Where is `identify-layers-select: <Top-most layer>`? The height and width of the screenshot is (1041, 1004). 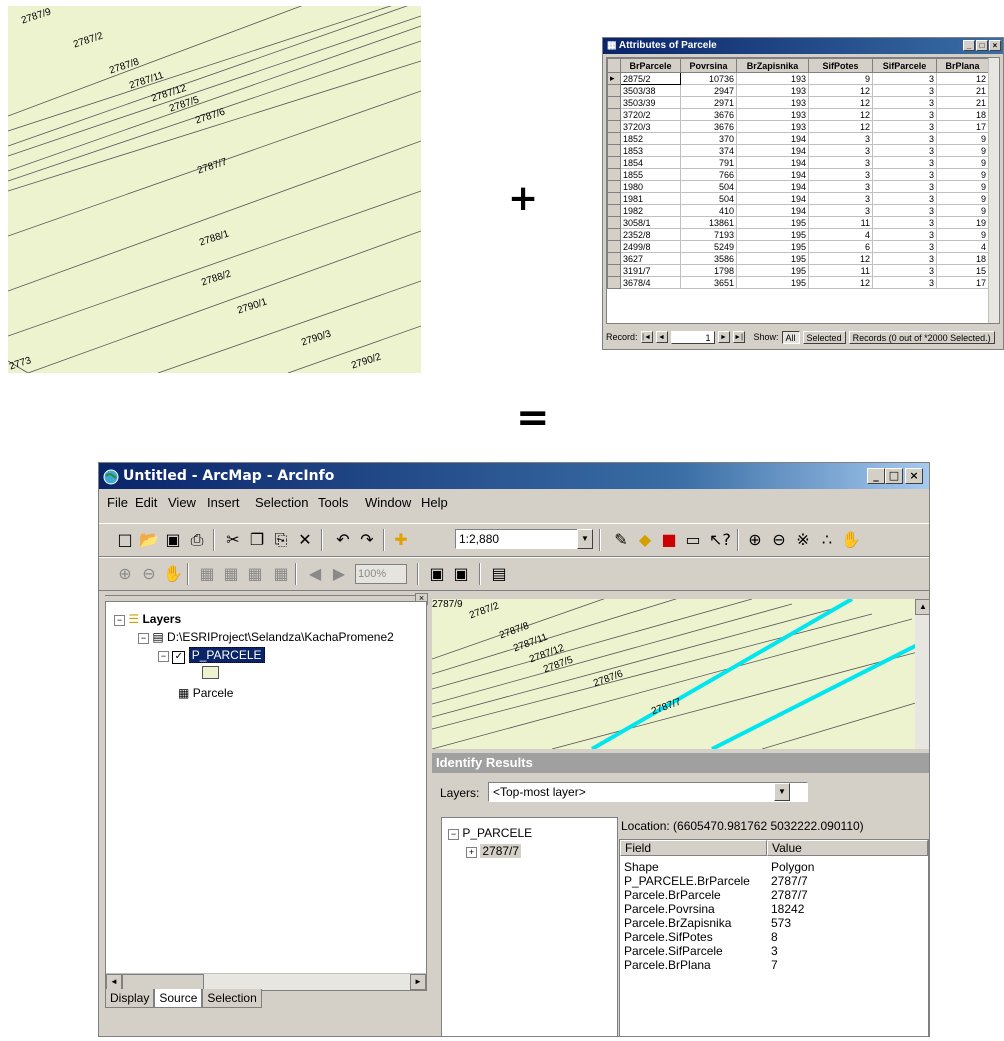 identify-layers-select: <Top-most layer> is located at coordinates (648, 792).